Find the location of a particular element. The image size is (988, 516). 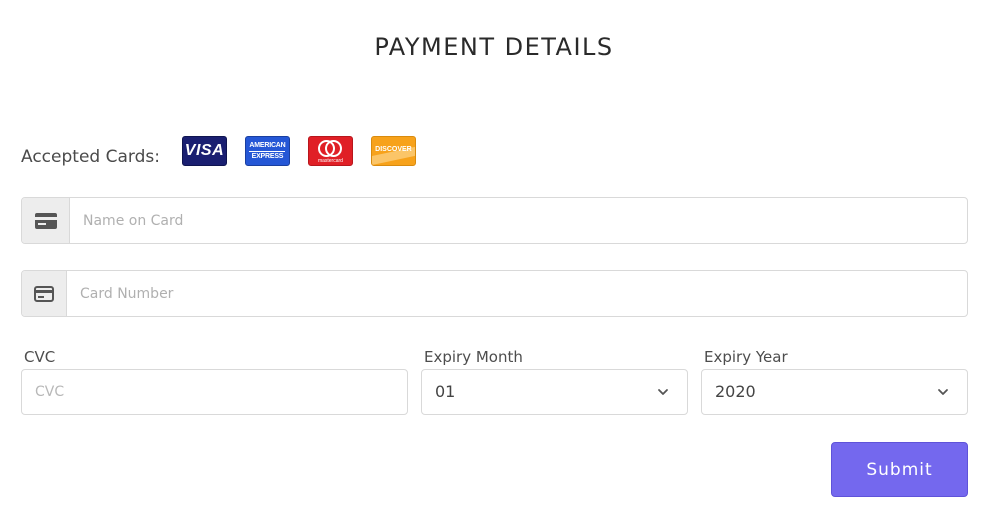

name-on-card-input is located at coordinates (518, 220).